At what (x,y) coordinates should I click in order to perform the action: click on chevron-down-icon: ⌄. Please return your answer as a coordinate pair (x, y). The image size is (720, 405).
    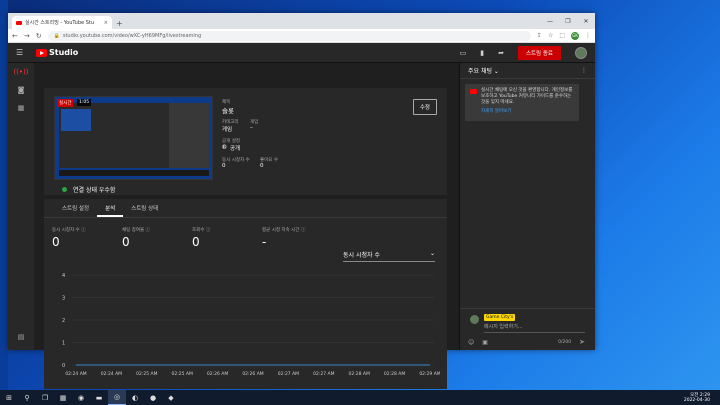
    Looking at the image, I should click on (432, 253).